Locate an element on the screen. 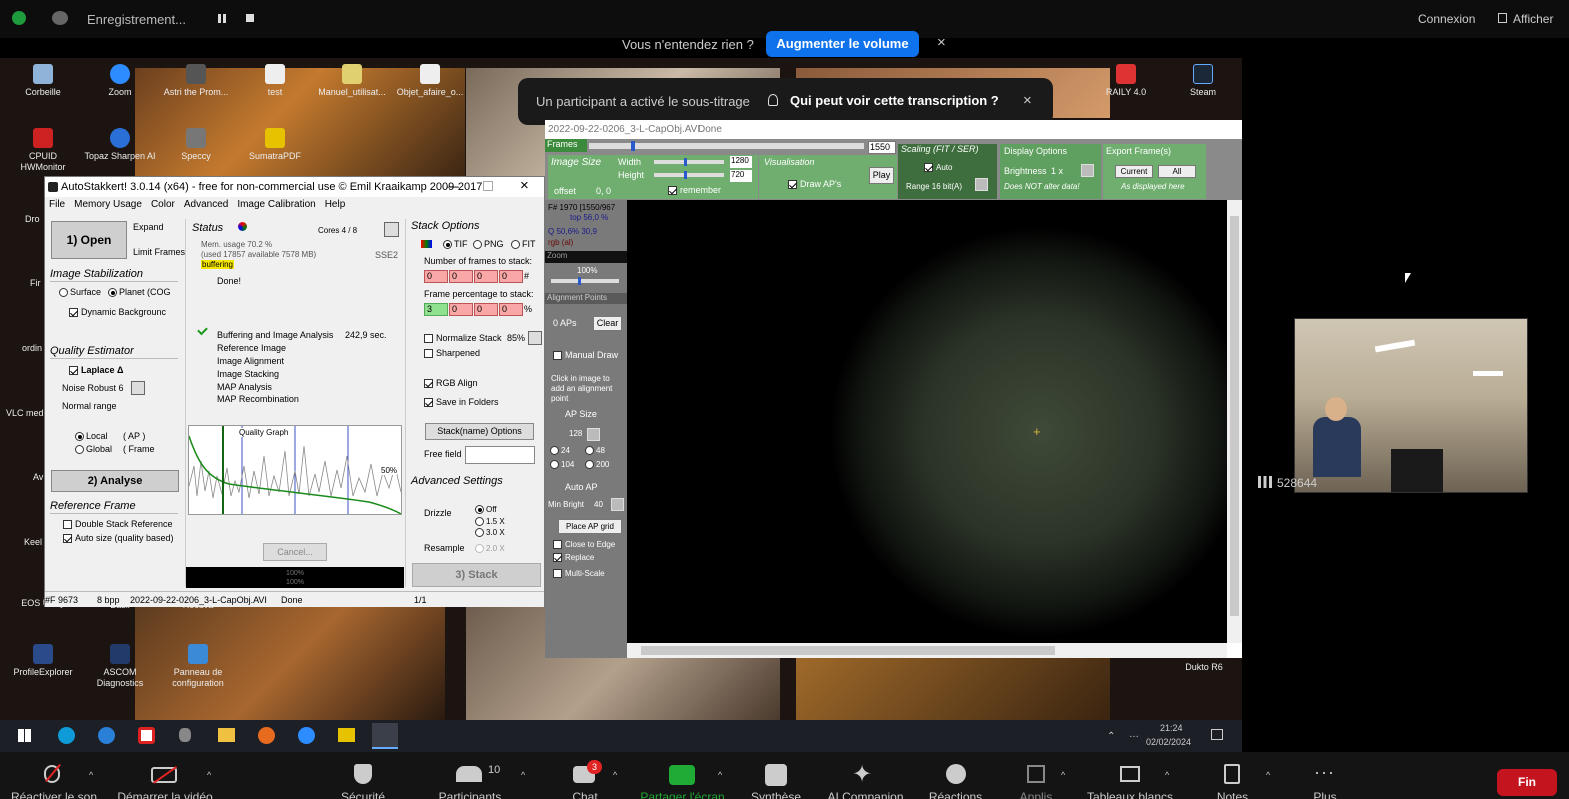 This screenshot has height=799, width=1569. ap-24-radio: 24 is located at coordinates (560, 451).